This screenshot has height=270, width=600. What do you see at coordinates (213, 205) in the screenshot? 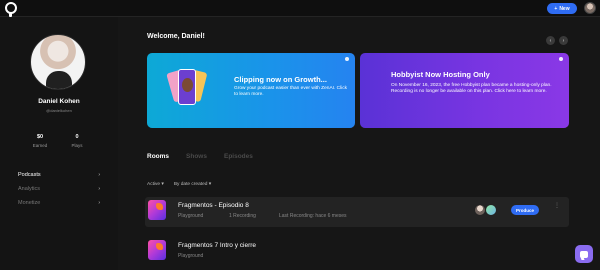
I see `episode-title: Fragmentos - Episodio 8` at bounding box center [213, 205].